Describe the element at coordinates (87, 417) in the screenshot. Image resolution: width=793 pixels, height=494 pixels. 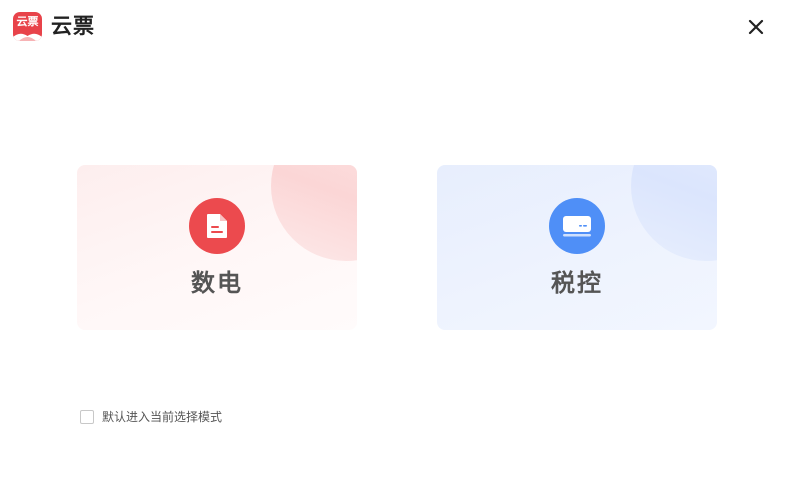
I see `default-mode-checkbox` at that location.